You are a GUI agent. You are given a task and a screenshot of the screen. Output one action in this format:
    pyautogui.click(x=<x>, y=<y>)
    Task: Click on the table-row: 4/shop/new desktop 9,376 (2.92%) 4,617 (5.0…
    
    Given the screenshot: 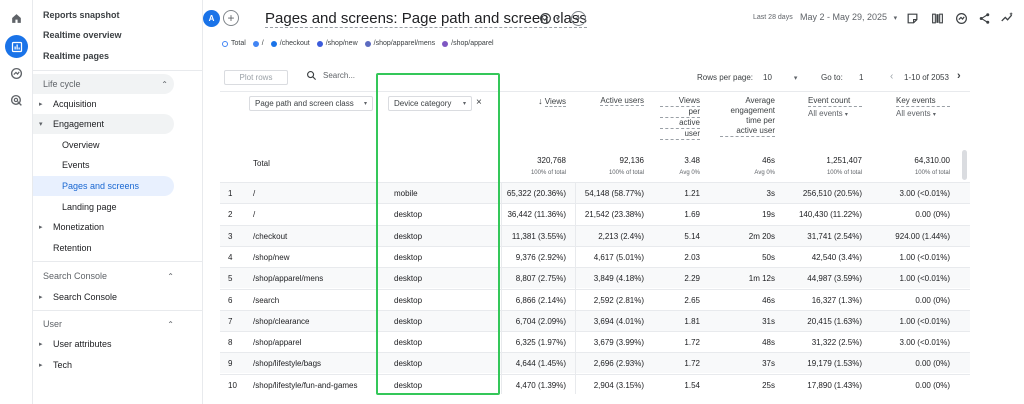 What is the action you would take?
    pyautogui.click(x=595, y=256)
    